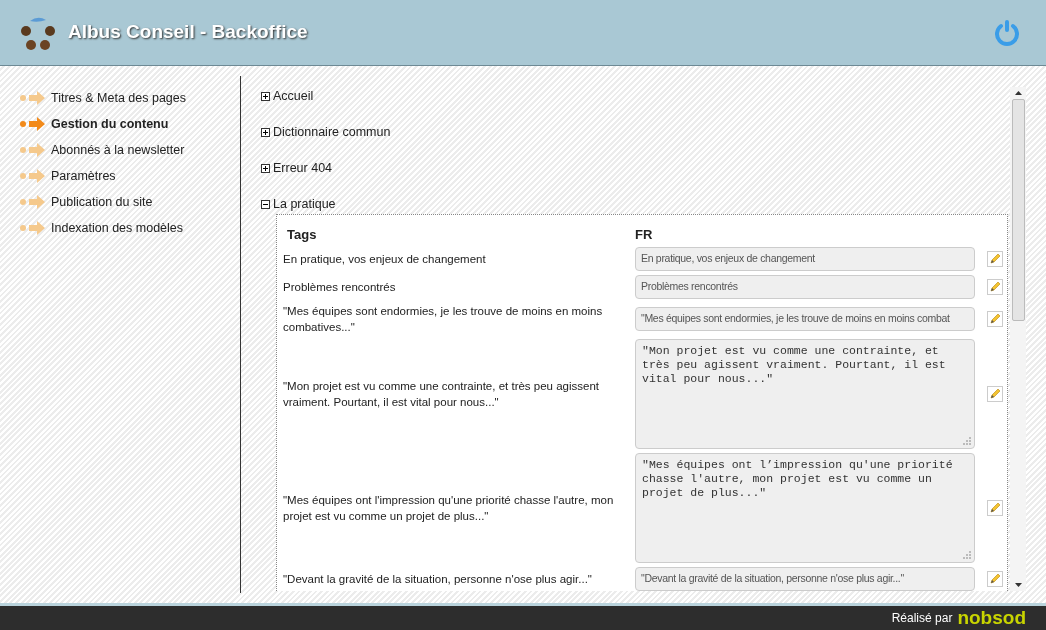 This screenshot has width=1046, height=630. What do you see at coordinates (805, 508) in the screenshot?
I see `text-area: "Mes équipes ont l’impression qu'une priorité chasse l'autre, mon projet est vu comme un projet de plus..."` at bounding box center [805, 508].